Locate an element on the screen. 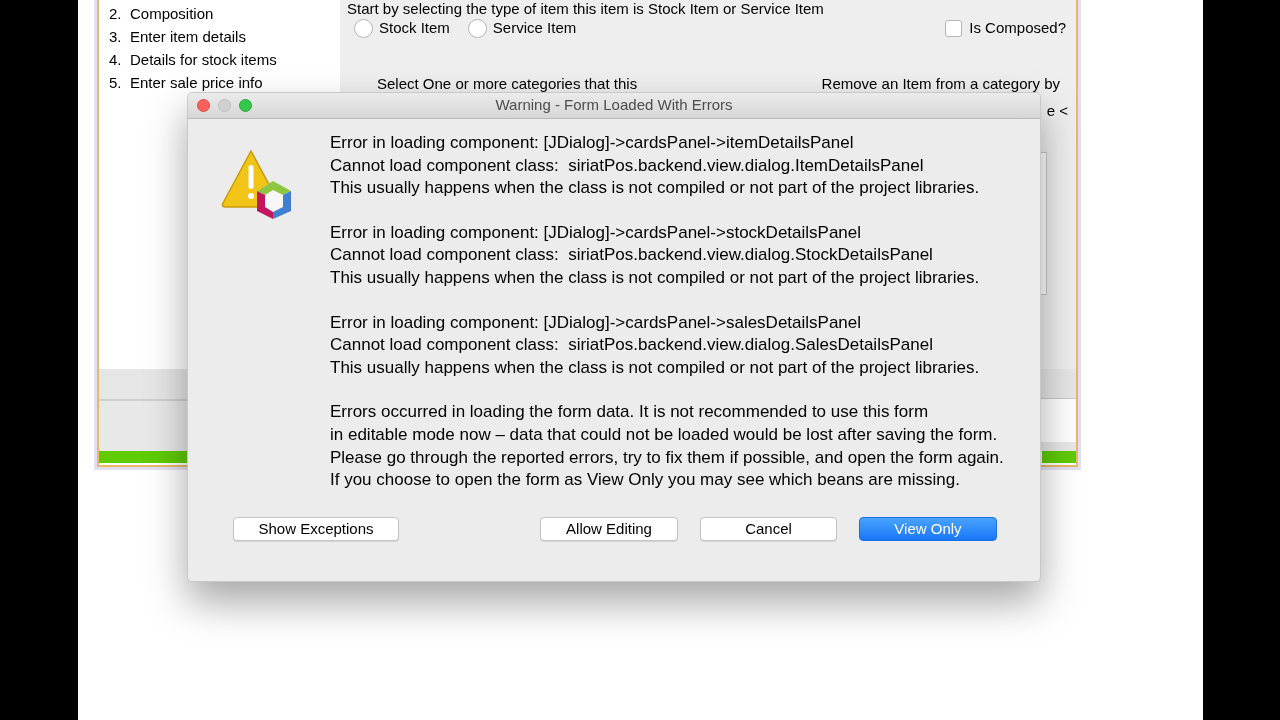  step-number: 3. is located at coordinates (116, 36).